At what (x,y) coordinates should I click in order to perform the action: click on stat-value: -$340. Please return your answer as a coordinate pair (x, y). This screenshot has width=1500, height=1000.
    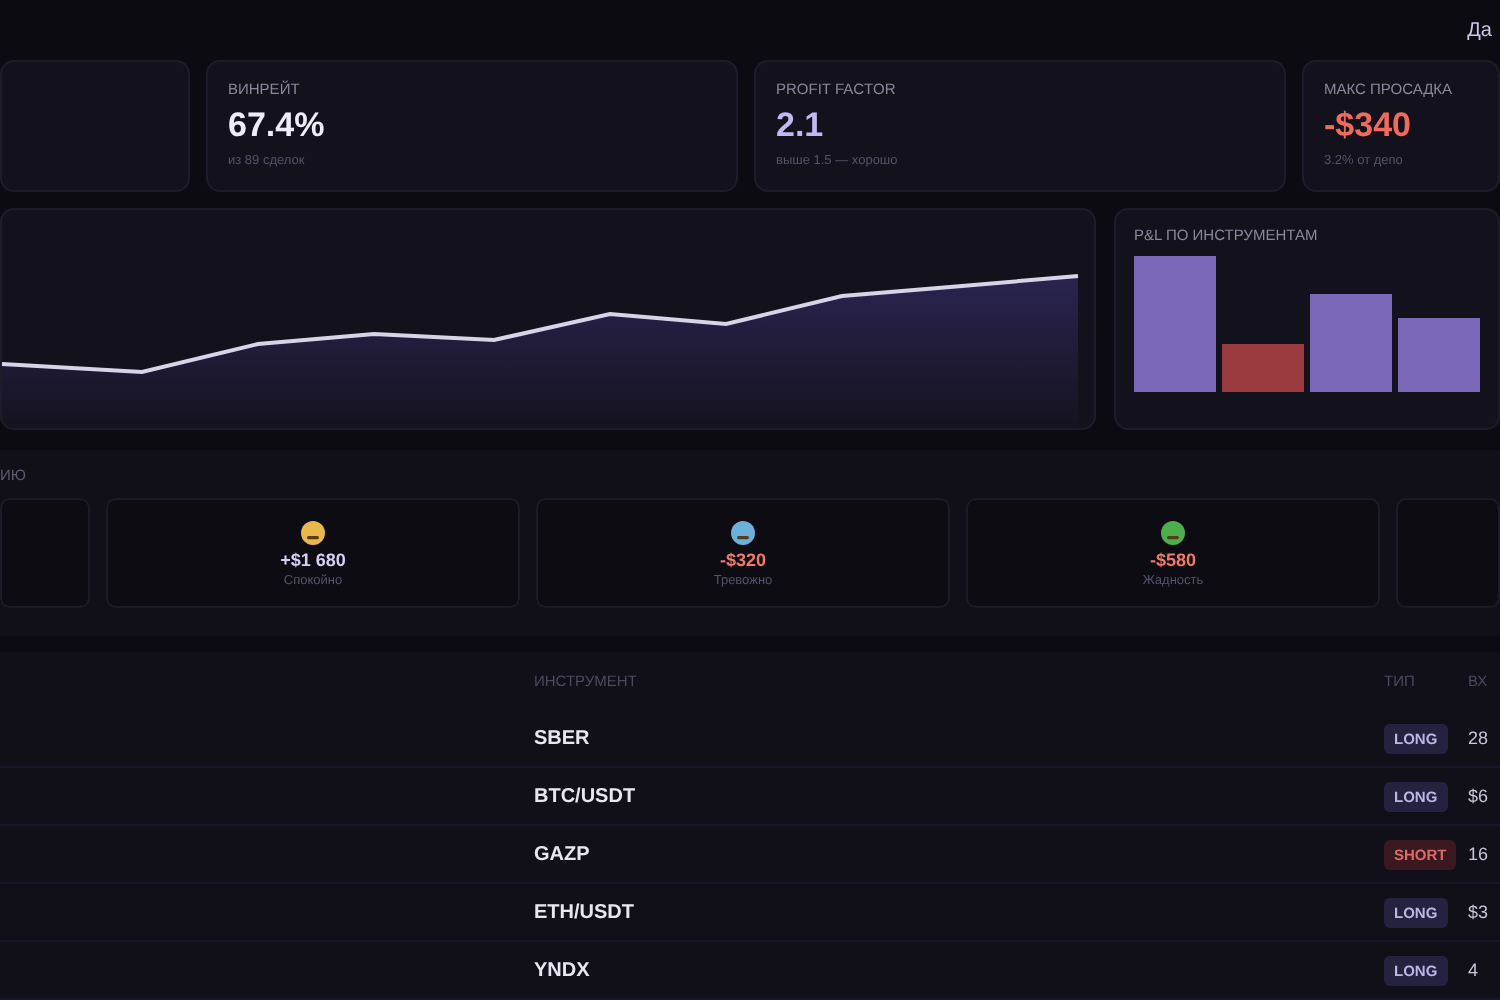
    Looking at the image, I should click on (1368, 126).